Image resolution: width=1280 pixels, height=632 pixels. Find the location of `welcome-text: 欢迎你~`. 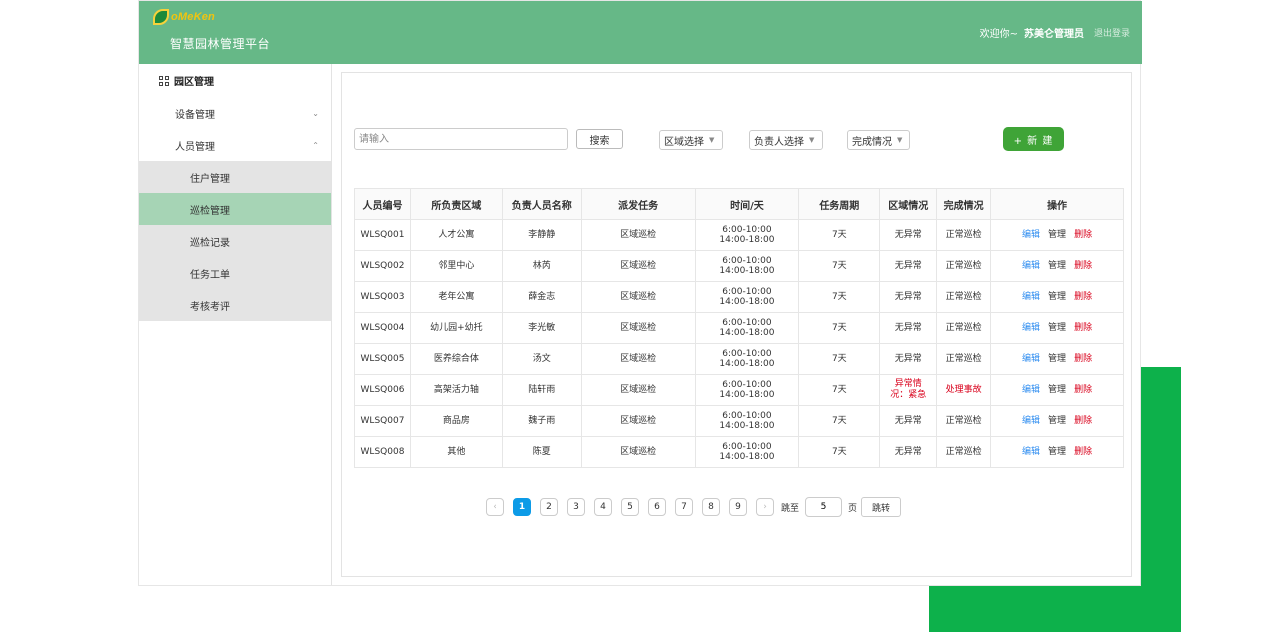

welcome-text: 欢迎你~ is located at coordinates (998, 34).